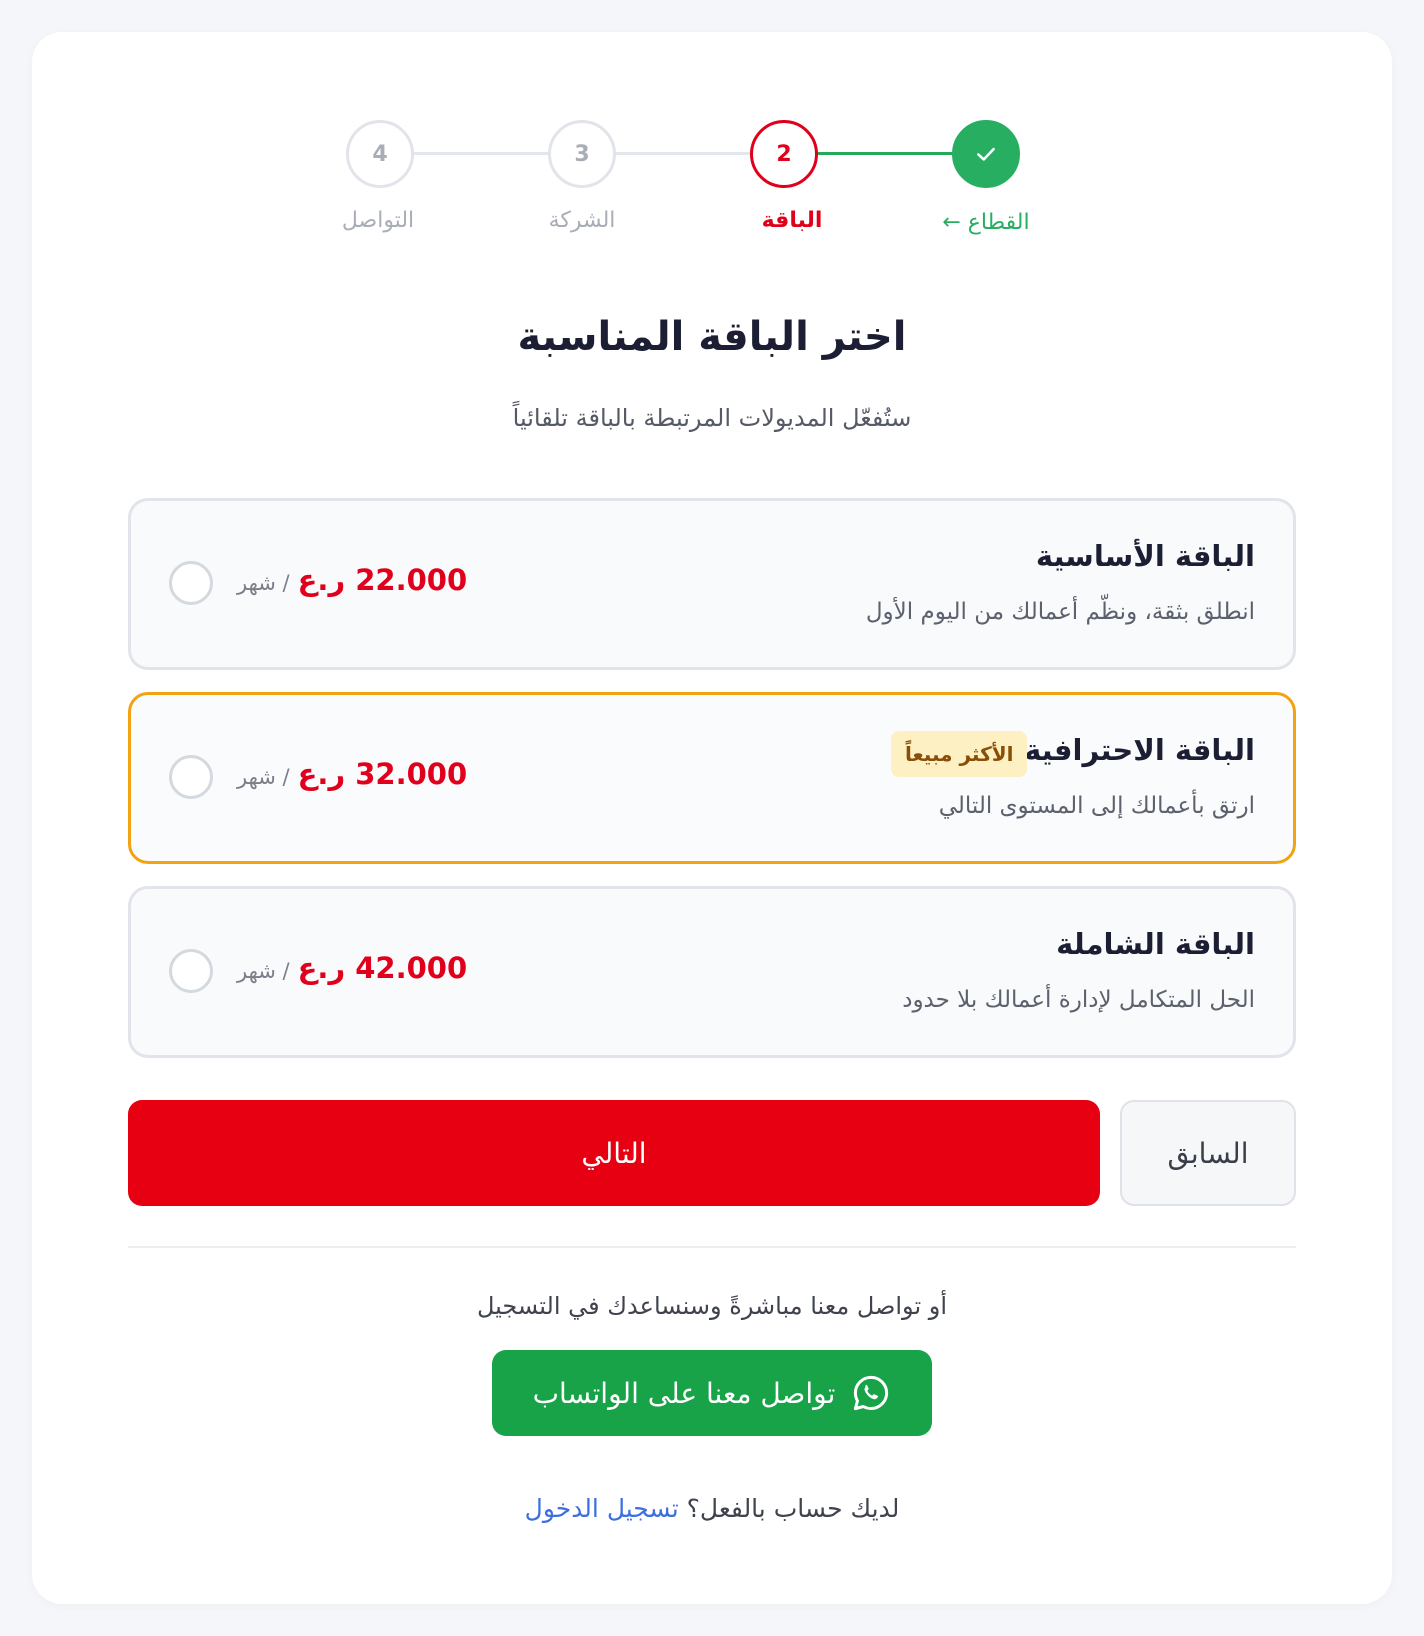 Image resolution: width=1424 pixels, height=1636 pixels. I want to click on step-2-circle: 2, so click(784, 154).